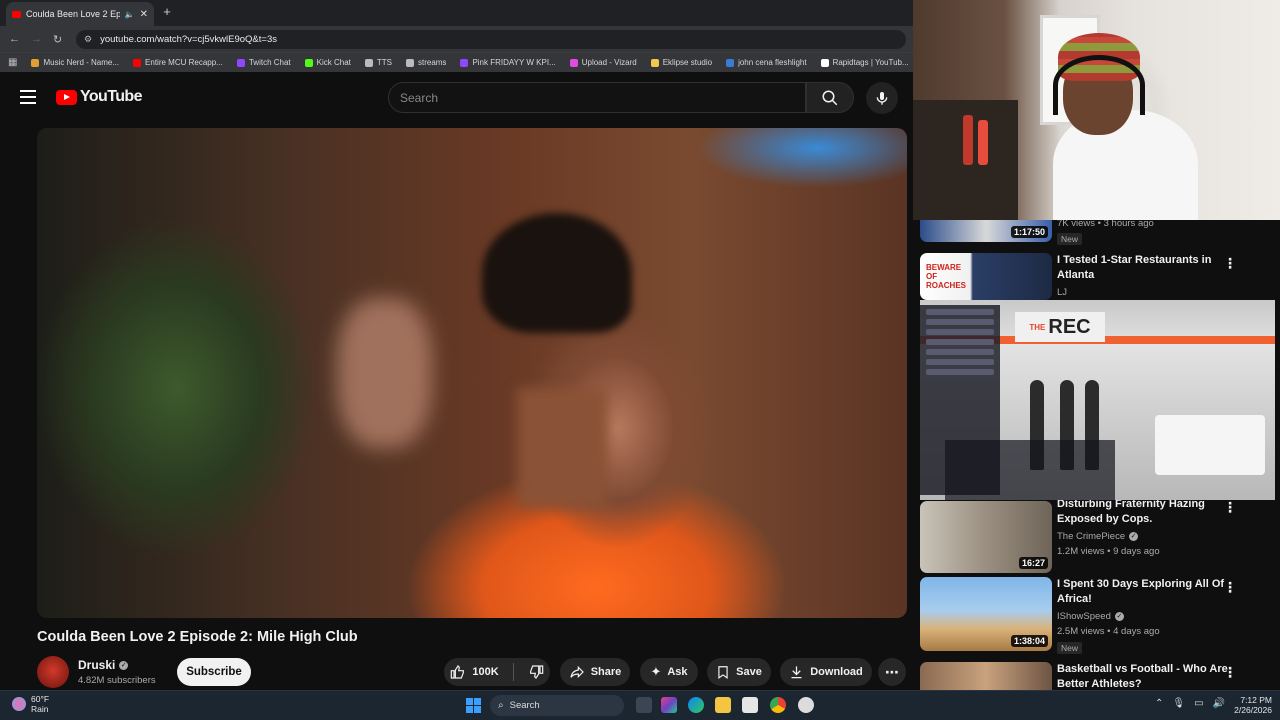 This screenshot has width=1280, height=720. I want to click on recommendation-channel: The CrimePiece, so click(1091, 536).